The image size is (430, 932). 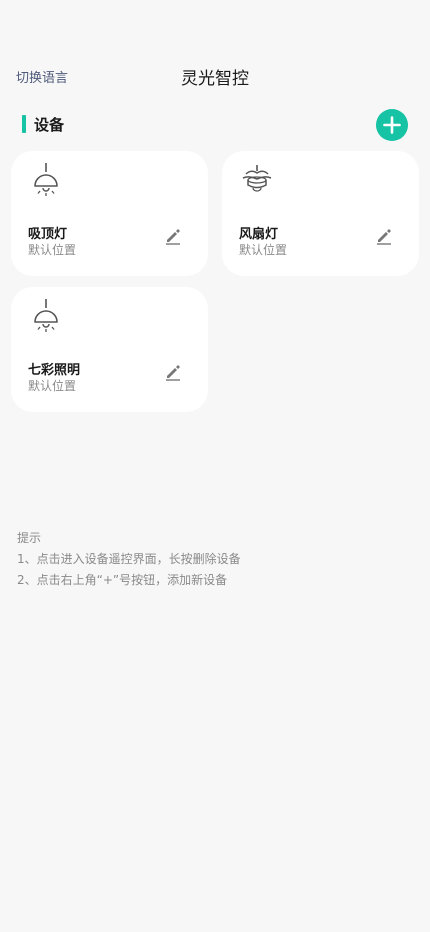 What do you see at coordinates (257, 178) in the screenshot?
I see `fan-lamp-icon` at bounding box center [257, 178].